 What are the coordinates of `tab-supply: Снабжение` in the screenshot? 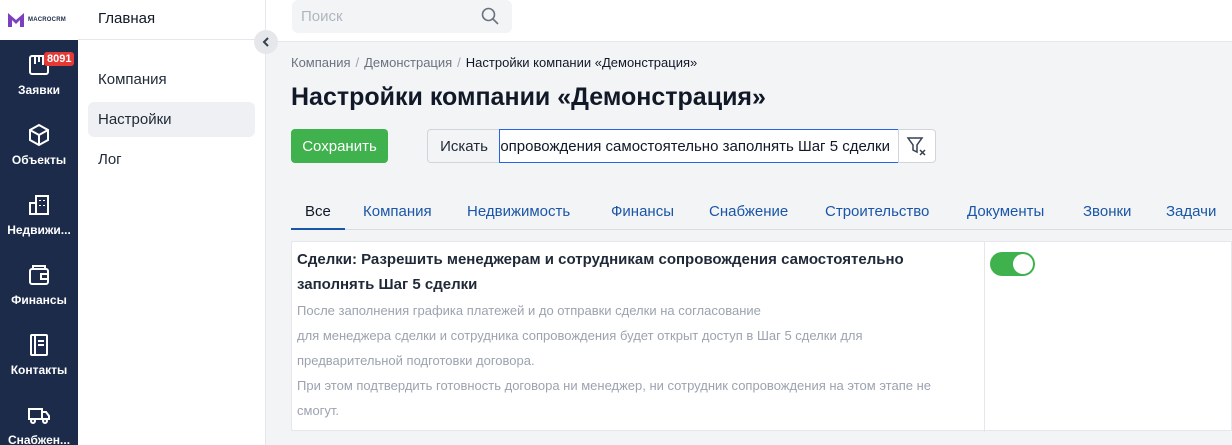 It's located at (748, 213).